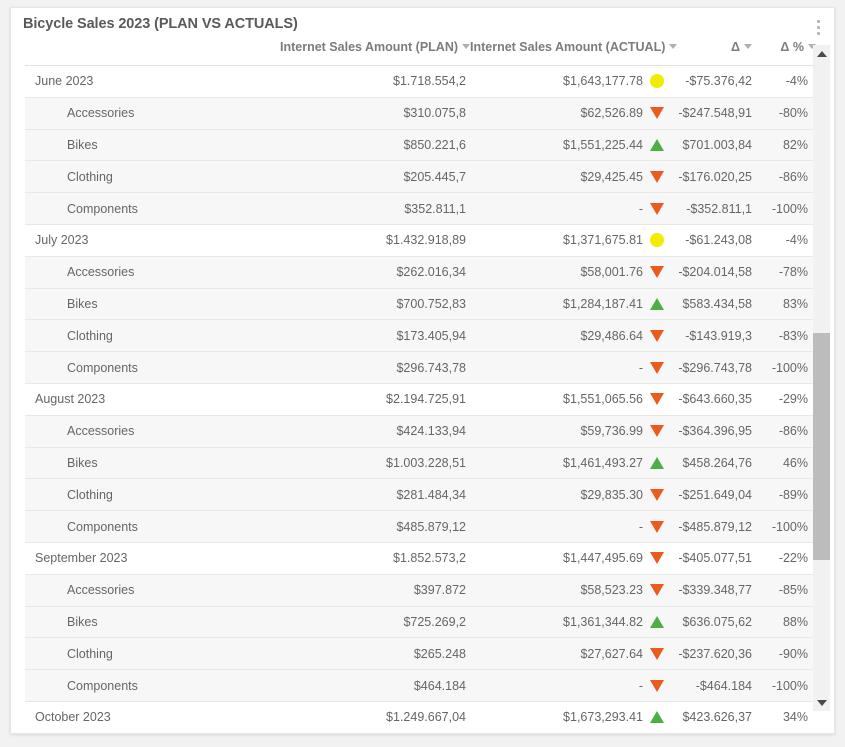 The width and height of the screenshot is (845, 747). What do you see at coordinates (151, 399) in the screenshot?
I see `cell-name: August 2023` at bounding box center [151, 399].